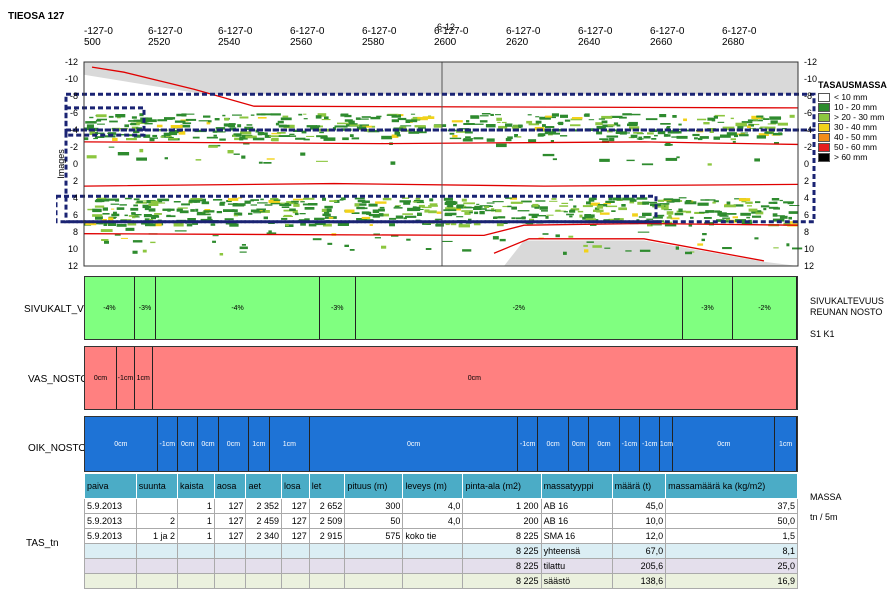 The width and height of the screenshot is (896, 608). I want to click on top-tick-label: 6-127-0 2640, so click(595, 37).